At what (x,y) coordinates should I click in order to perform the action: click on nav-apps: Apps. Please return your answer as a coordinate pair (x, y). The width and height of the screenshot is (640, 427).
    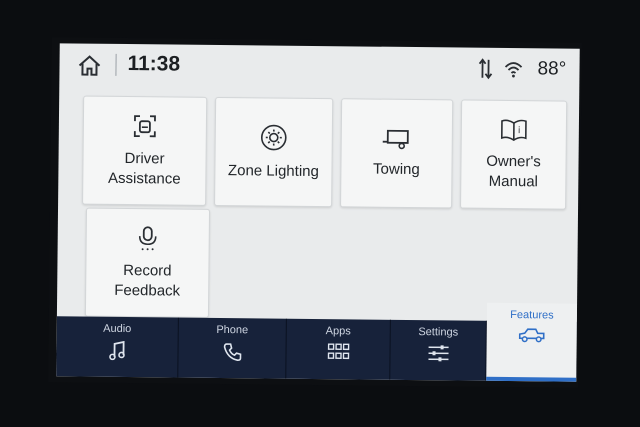
    Looking at the image, I should click on (338, 349).